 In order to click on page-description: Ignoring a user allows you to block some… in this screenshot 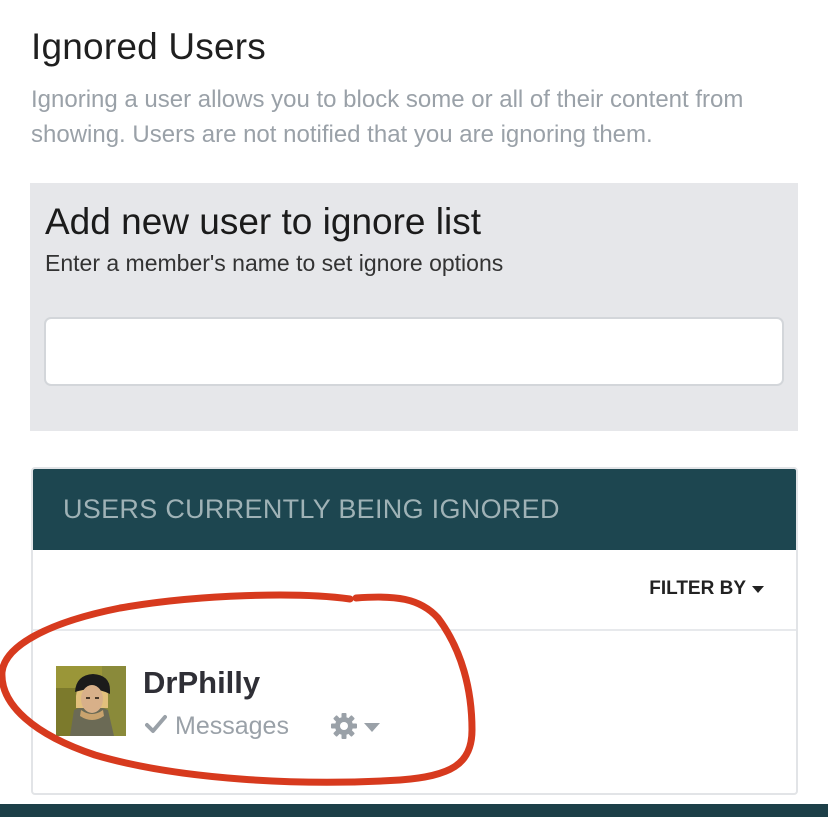, I will do `click(387, 117)`.